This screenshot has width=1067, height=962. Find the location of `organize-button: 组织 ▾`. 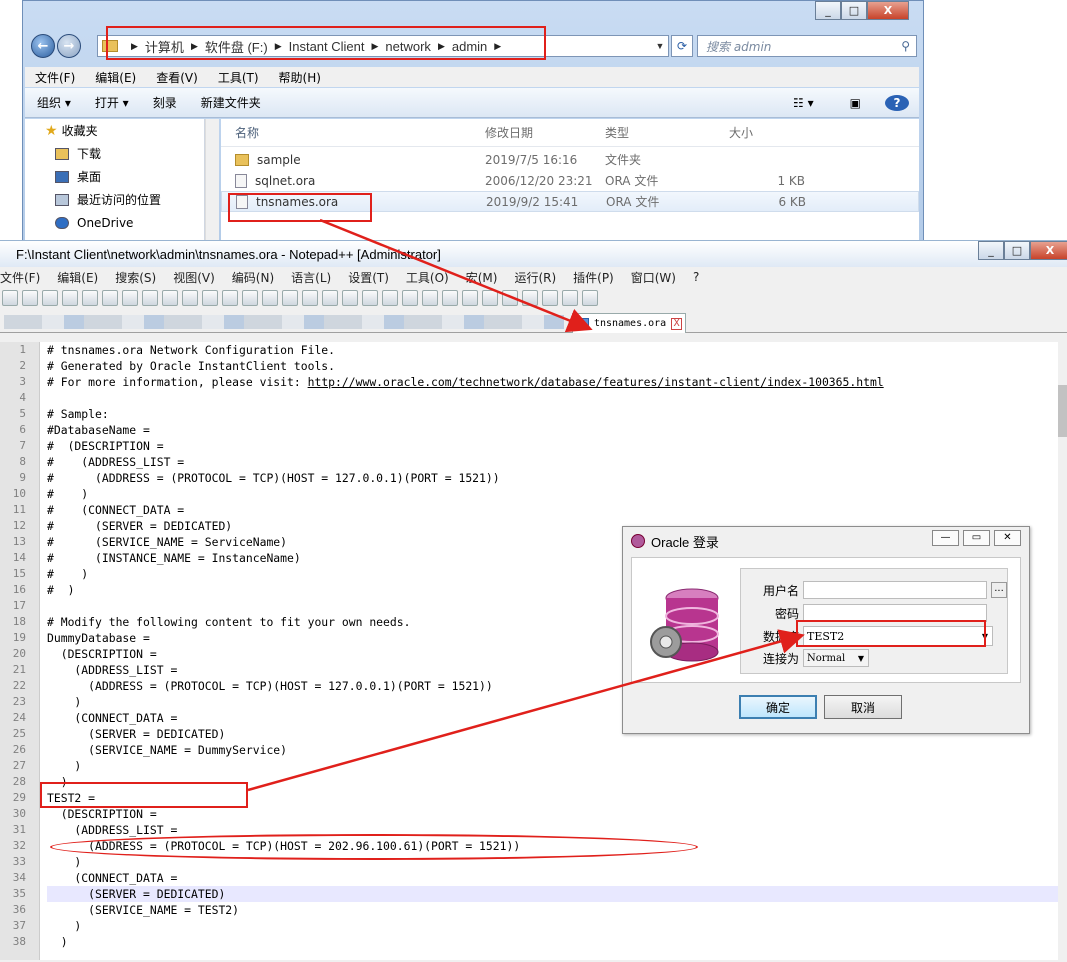

organize-button: 组织 ▾ is located at coordinates (54, 102).